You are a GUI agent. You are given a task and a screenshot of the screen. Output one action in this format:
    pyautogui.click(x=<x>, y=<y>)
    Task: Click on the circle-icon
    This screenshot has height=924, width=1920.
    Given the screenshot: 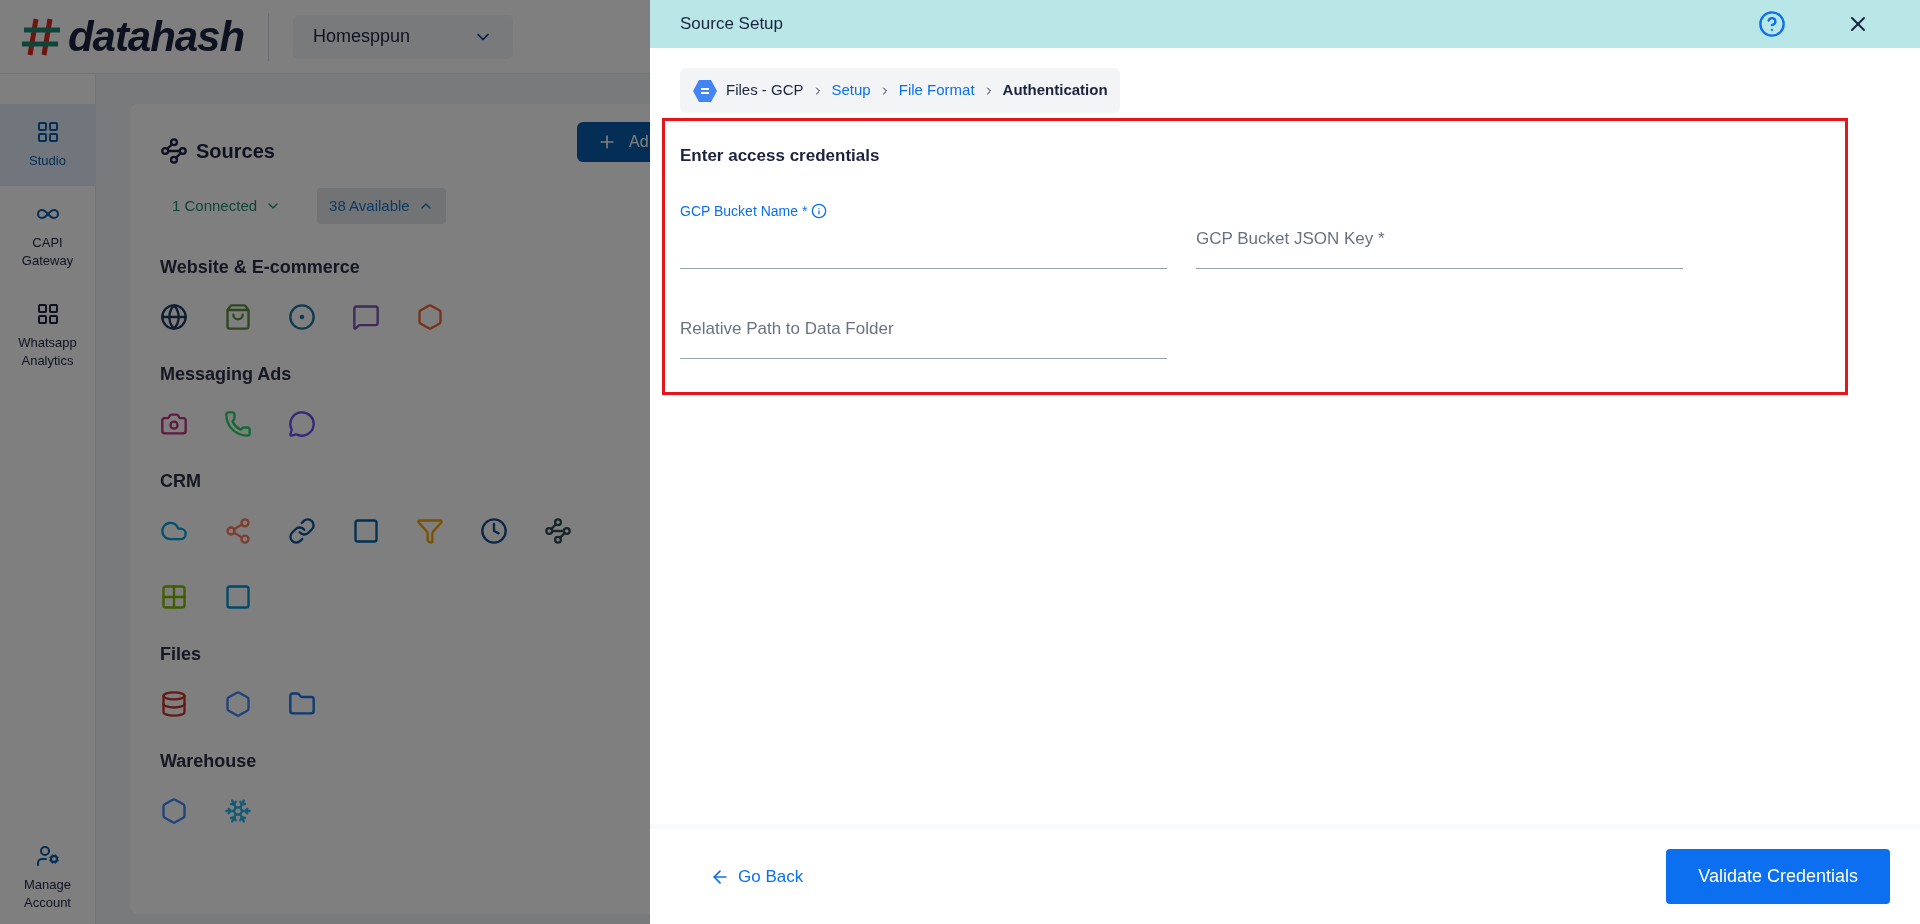 What is the action you would take?
    pyautogui.click(x=302, y=317)
    